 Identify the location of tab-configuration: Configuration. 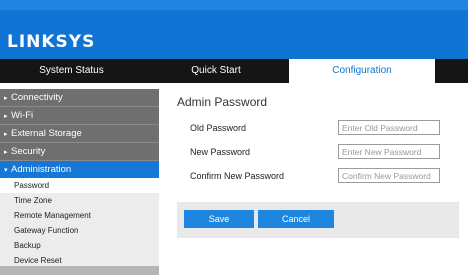
(362, 71).